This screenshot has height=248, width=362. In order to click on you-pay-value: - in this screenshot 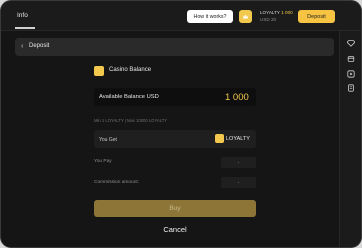, I will do `click(238, 162)`.